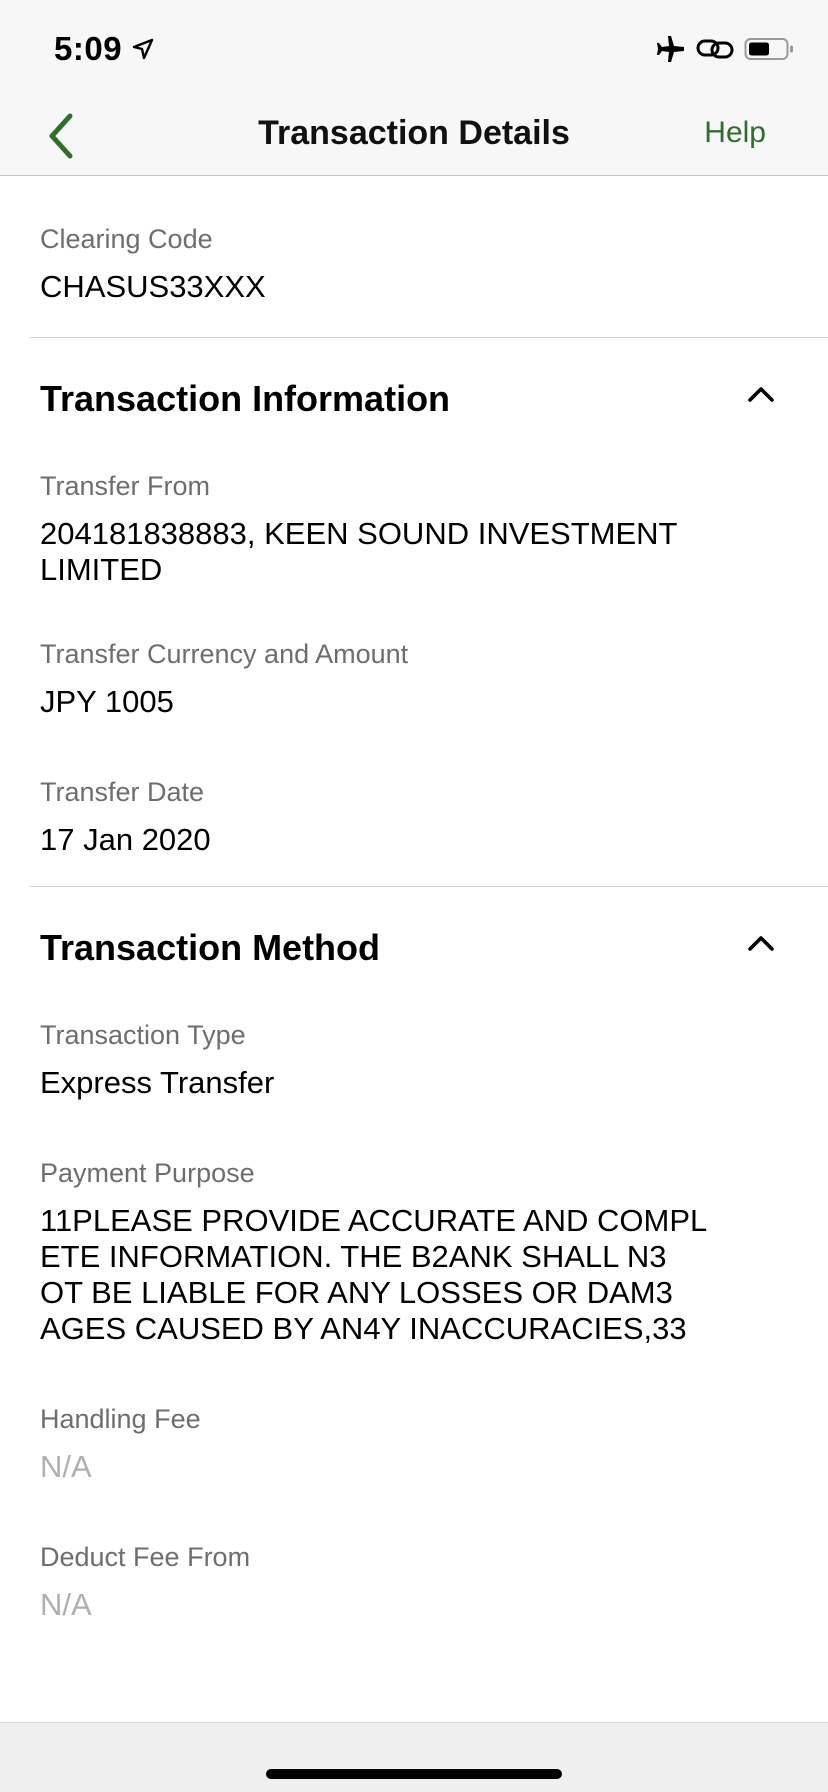 The height and width of the screenshot is (1792, 828). What do you see at coordinates (359, 533) in the screenshot?
I see `field-value-line: 204181838883, KEEN SOUND INVESTMENT` at bounding box center [359, 533].